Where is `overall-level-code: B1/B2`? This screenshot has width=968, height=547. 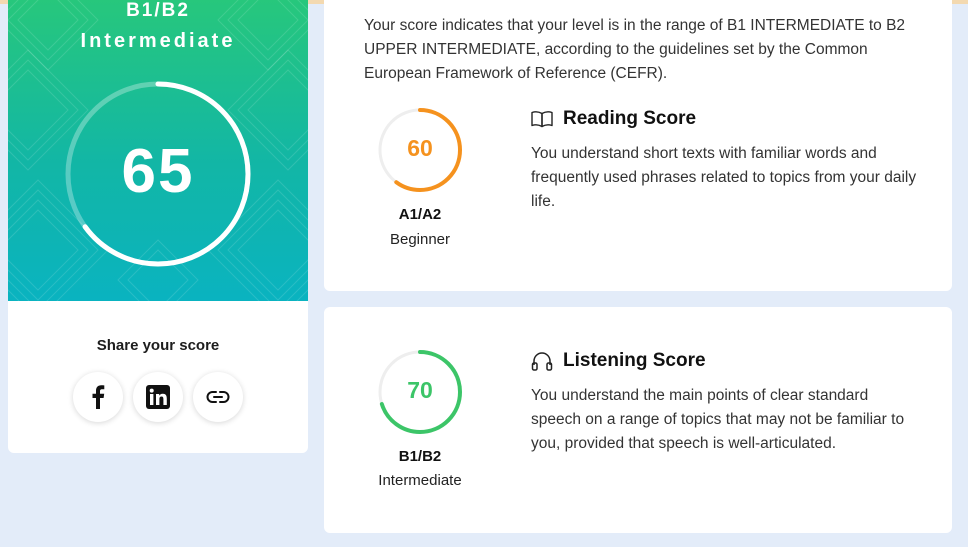 overall-level-code: B1/B2 is located at coordinates (158, 10).